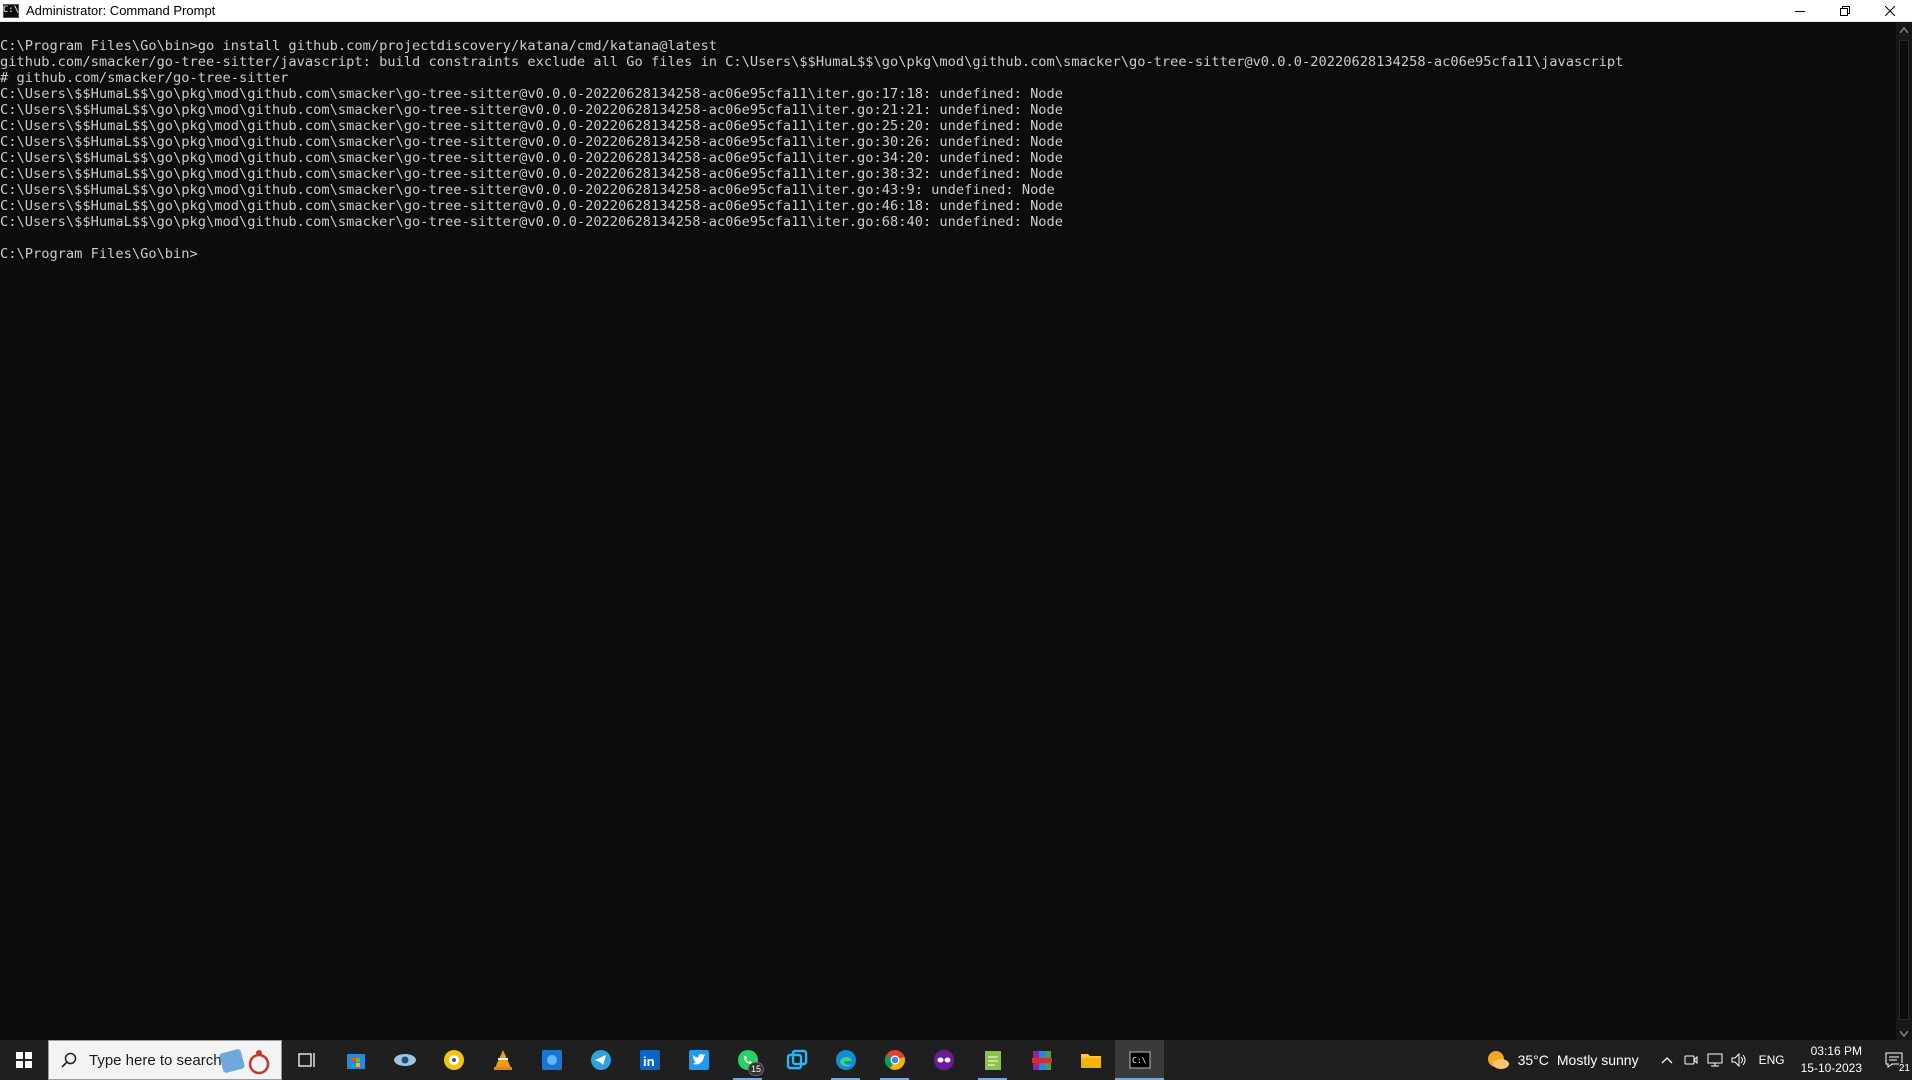 The image size is (1912, 1080). I want to click on microsoft-store-icon, so click(355, 1061).